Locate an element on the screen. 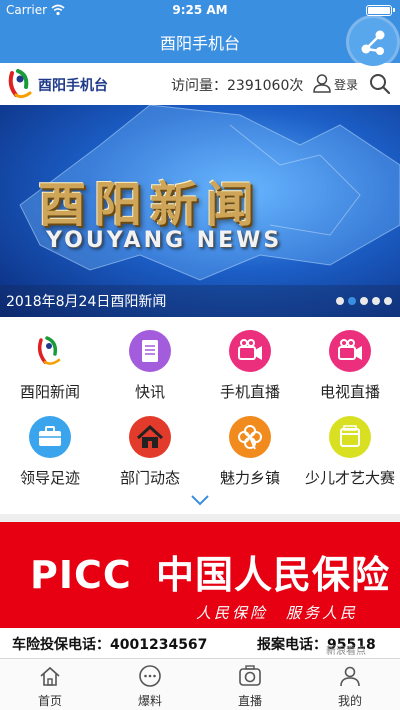 Image resolution: width=400 pixels, height=710 pixels. banner-subtitle: YOUYANG NEWS is located at coordinates (164, 240).